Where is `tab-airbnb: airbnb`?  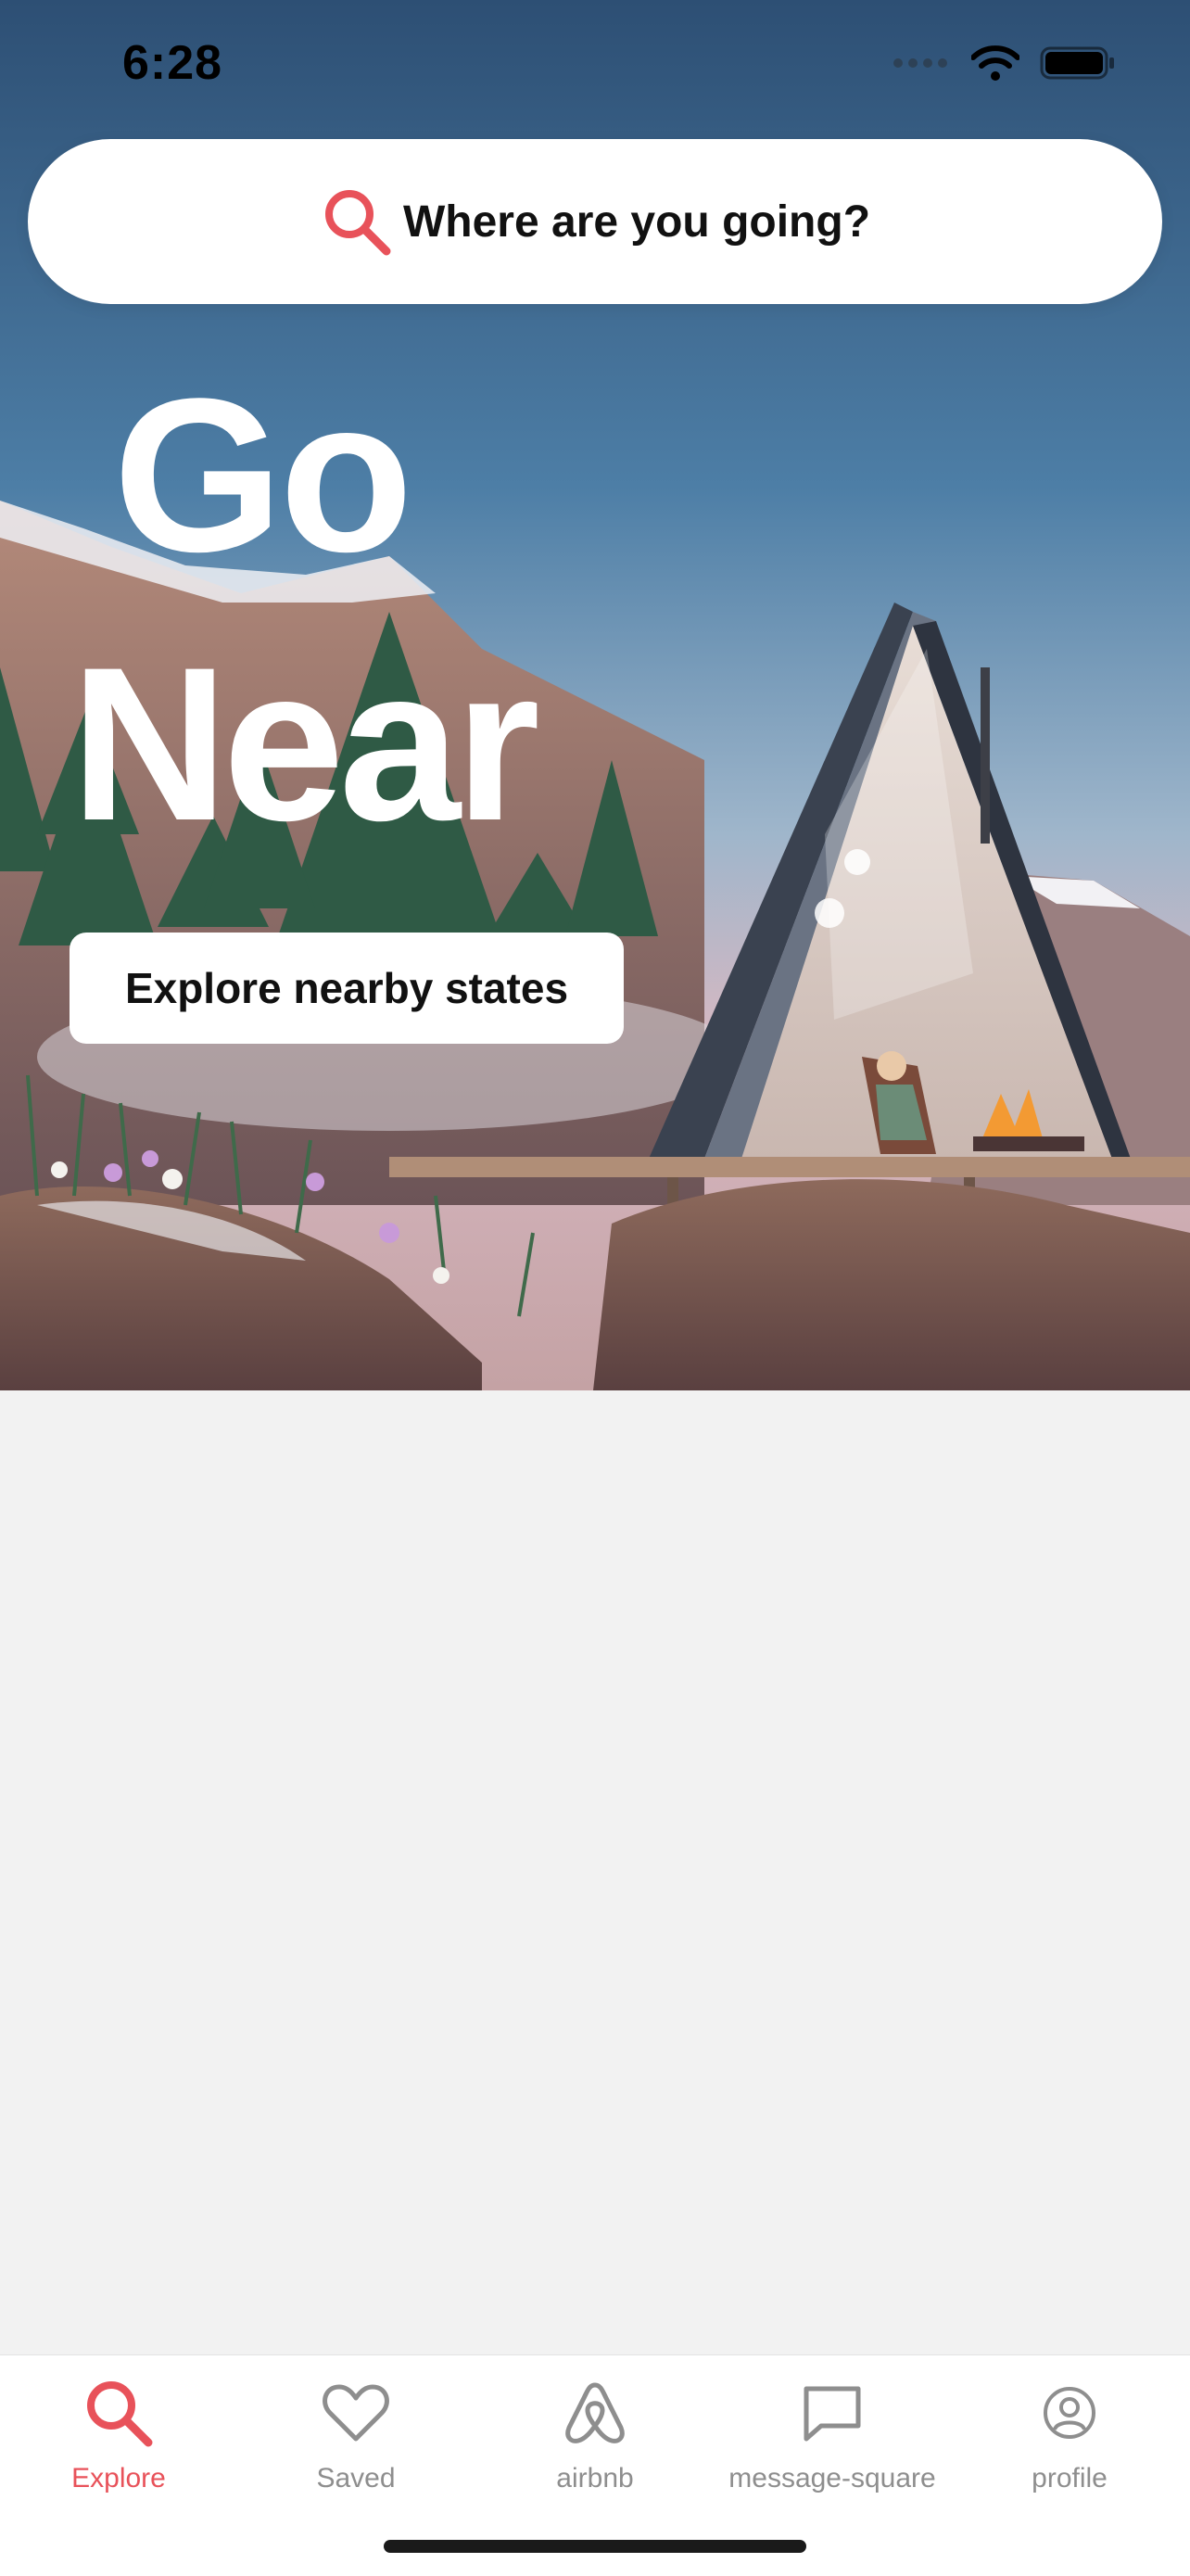
tab-airbnb: airbnb is located at coordinates (595, 2450).